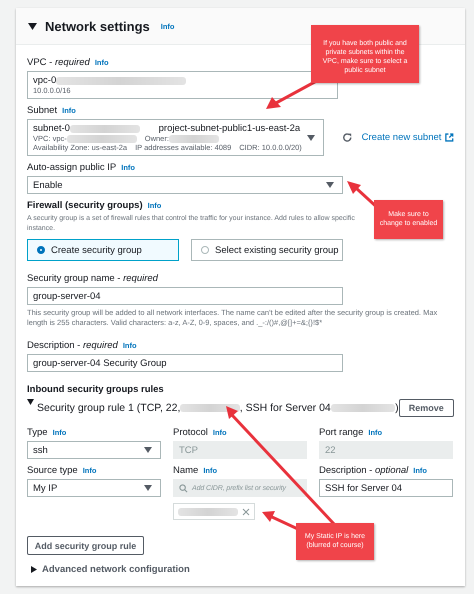  Describe the element at coordinates (103, 250) in the screenshot. I see `radio-option: Create security group` at that location.